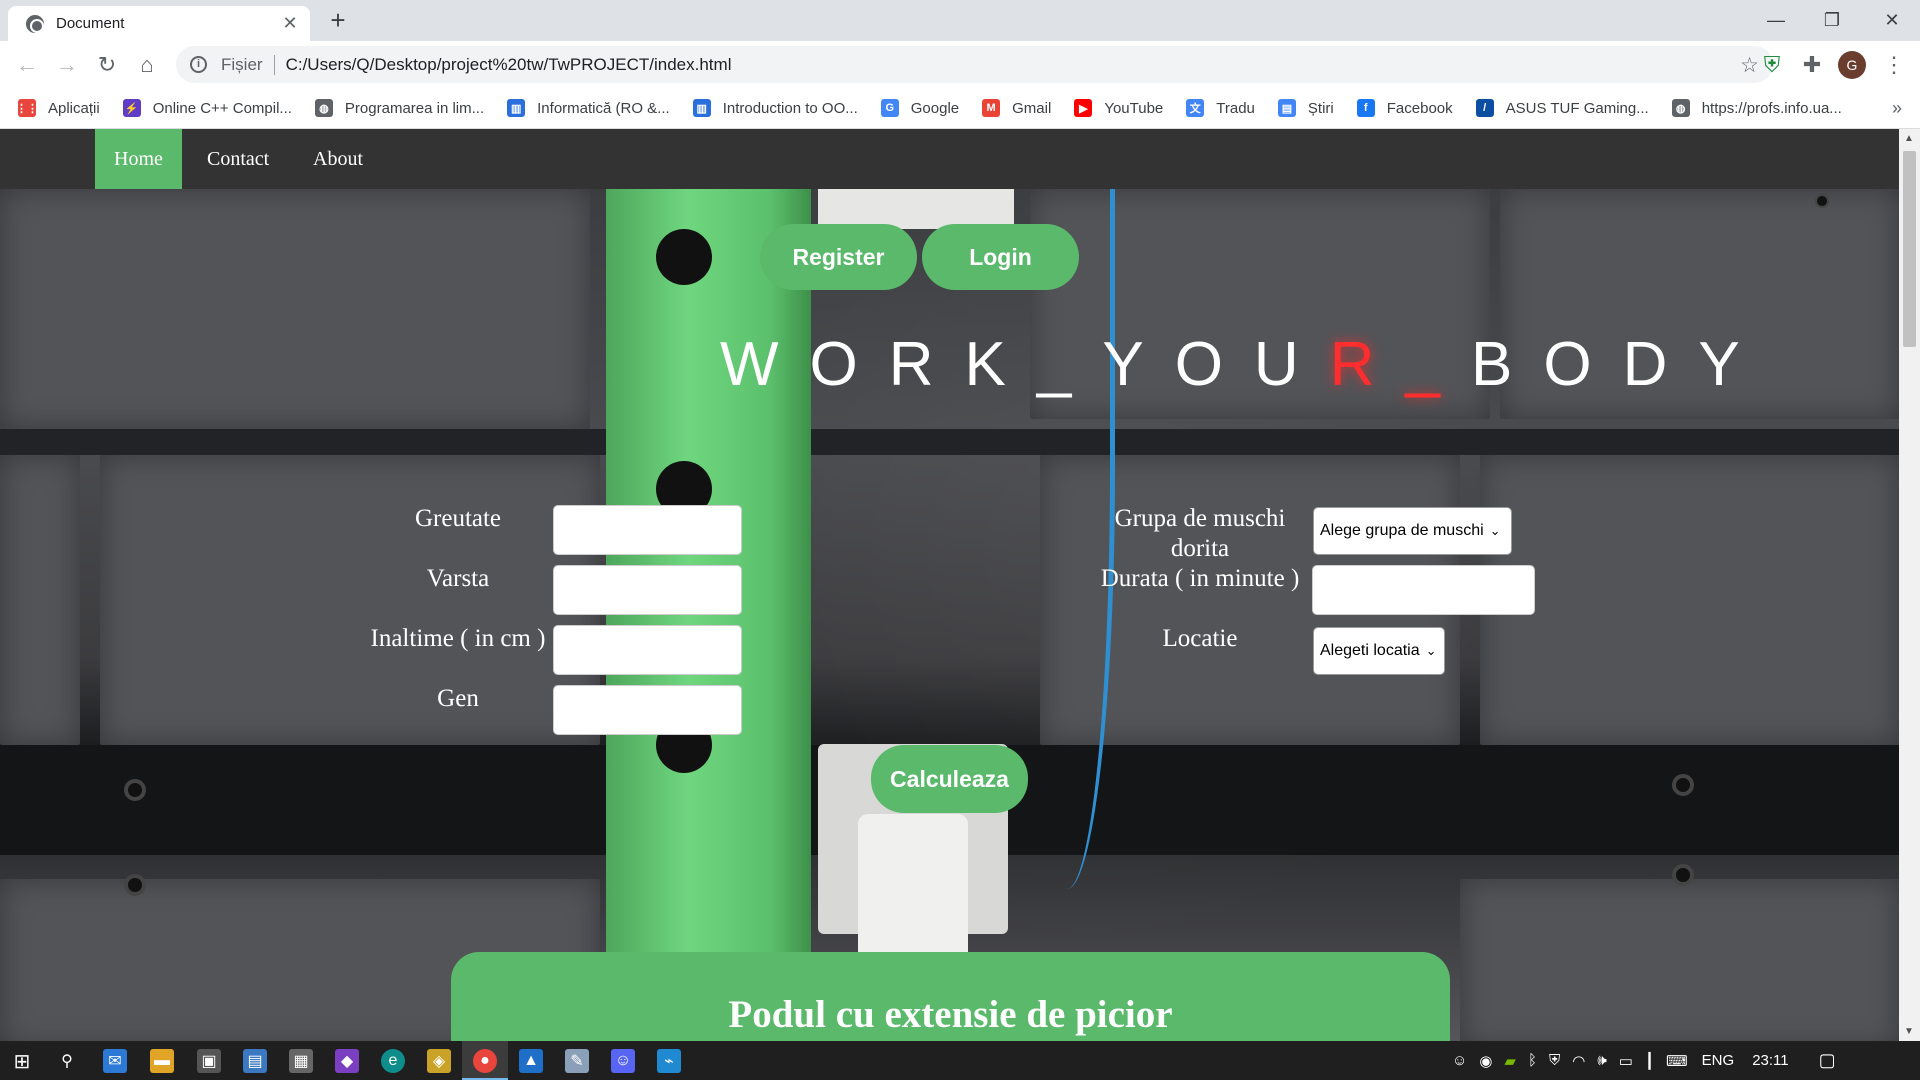 This screenshot has width=1920, height=1080. Describe the element at coordinates (1419, 108) in the screenshot. I see `bookmark-label: Facebook` at that location.